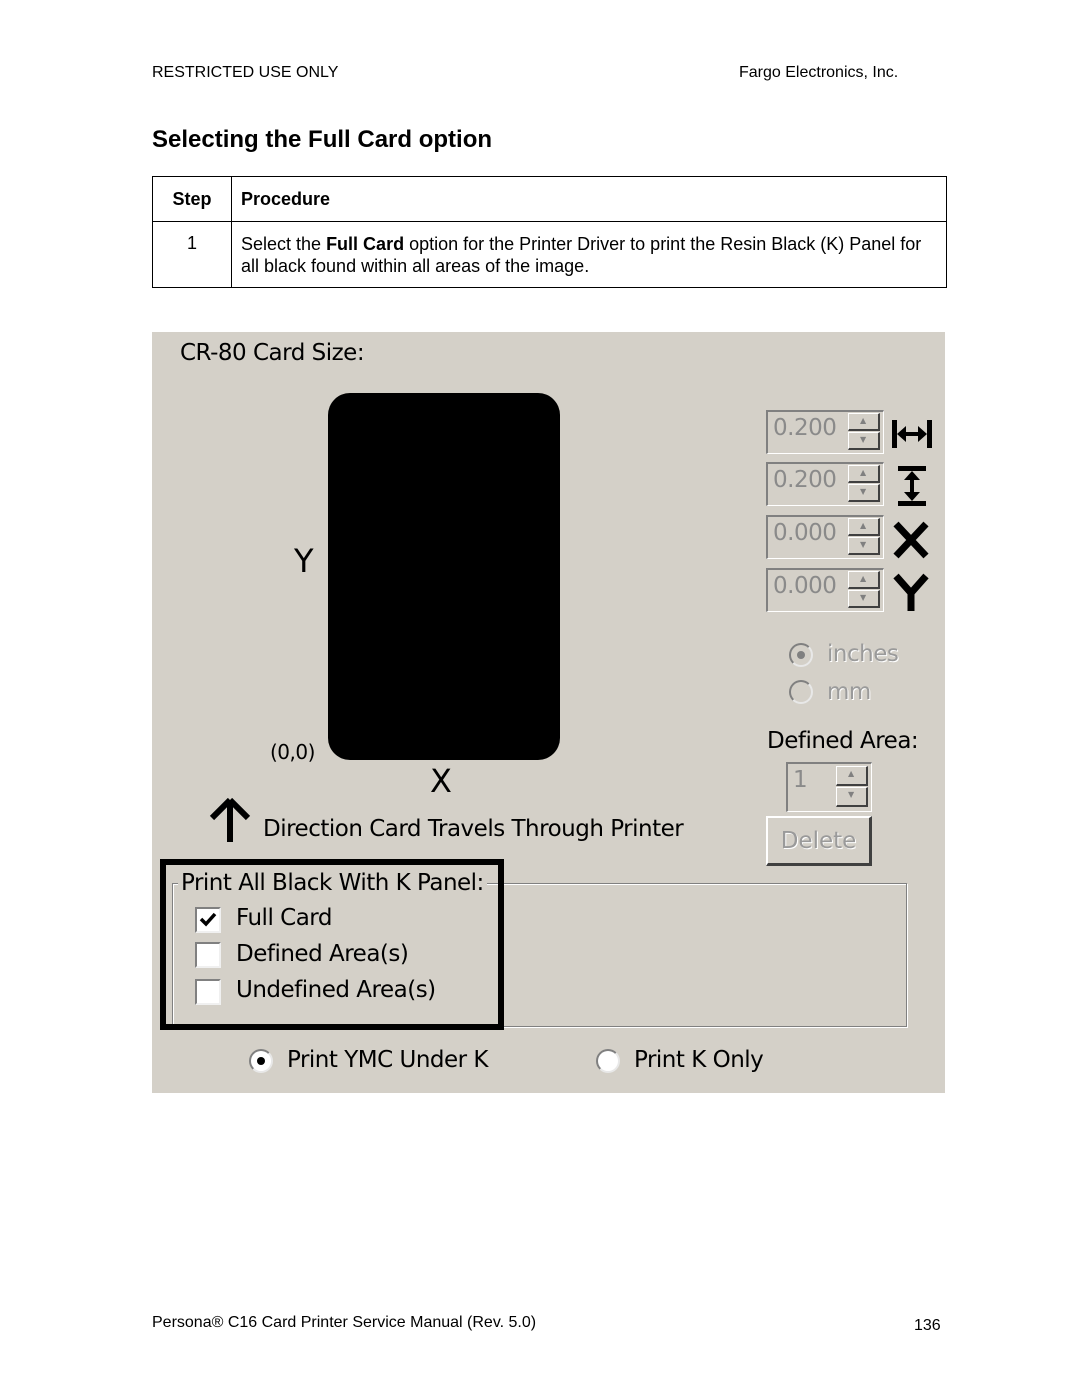  Describe the element at coordinates (800, 780) in the screenshot. I see `defined-area-value: 1` at that location.